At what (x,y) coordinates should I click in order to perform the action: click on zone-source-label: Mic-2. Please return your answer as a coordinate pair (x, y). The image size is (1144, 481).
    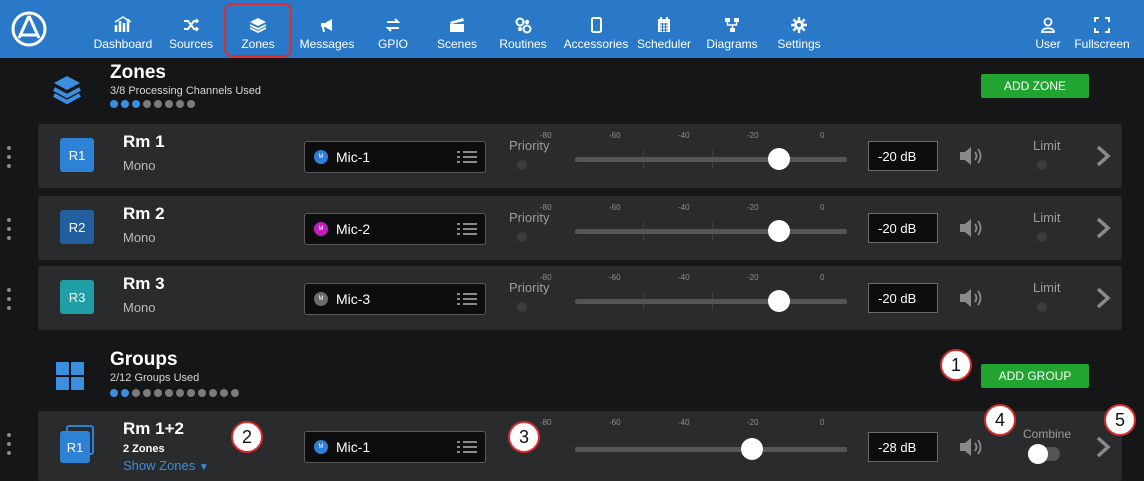
    Looking at the image, I should click on (353, 229).